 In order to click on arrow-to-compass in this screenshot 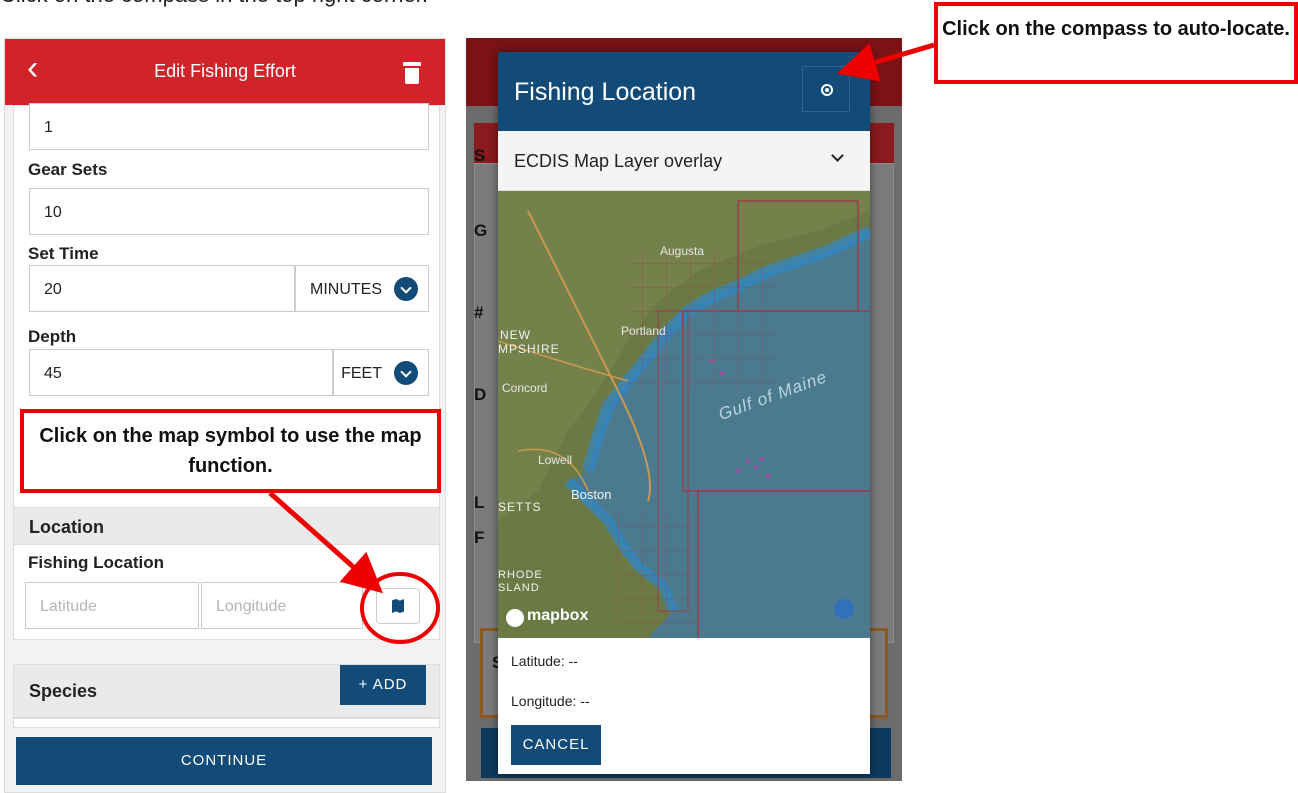, I will do `click(885, 62)`.